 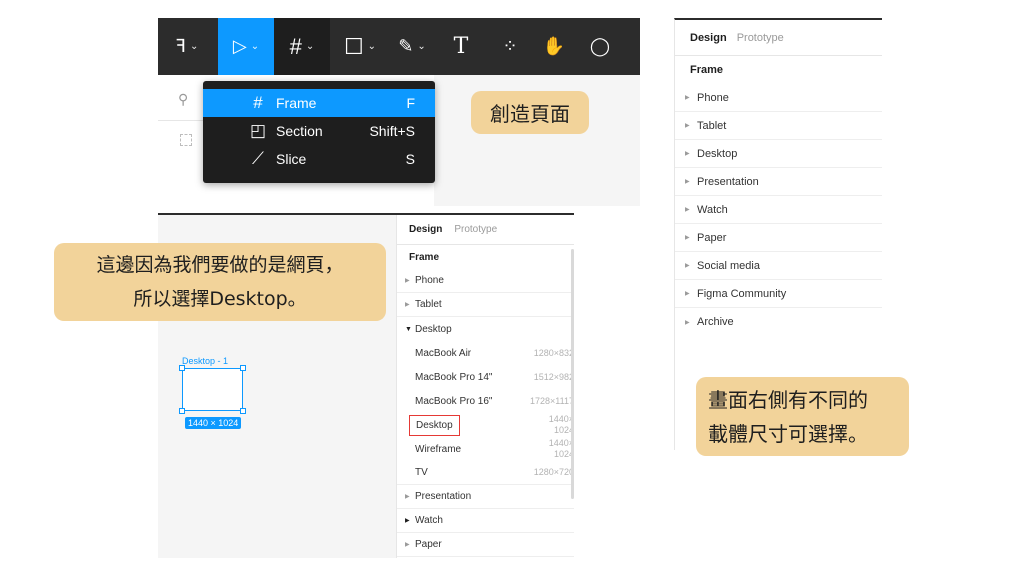 I want to click on menu-item-frame: # Frame F, so click(x=319, y=103).